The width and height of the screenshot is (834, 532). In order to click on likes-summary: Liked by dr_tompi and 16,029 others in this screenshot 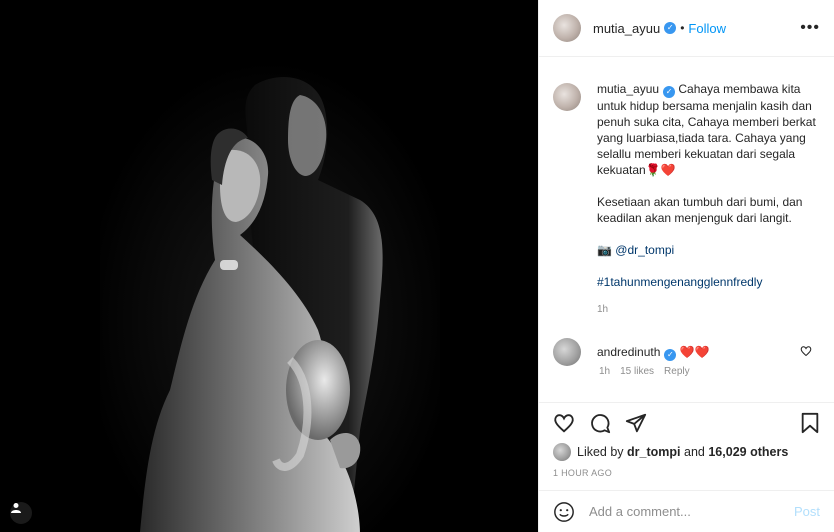, I will do `click(686, 452)`.